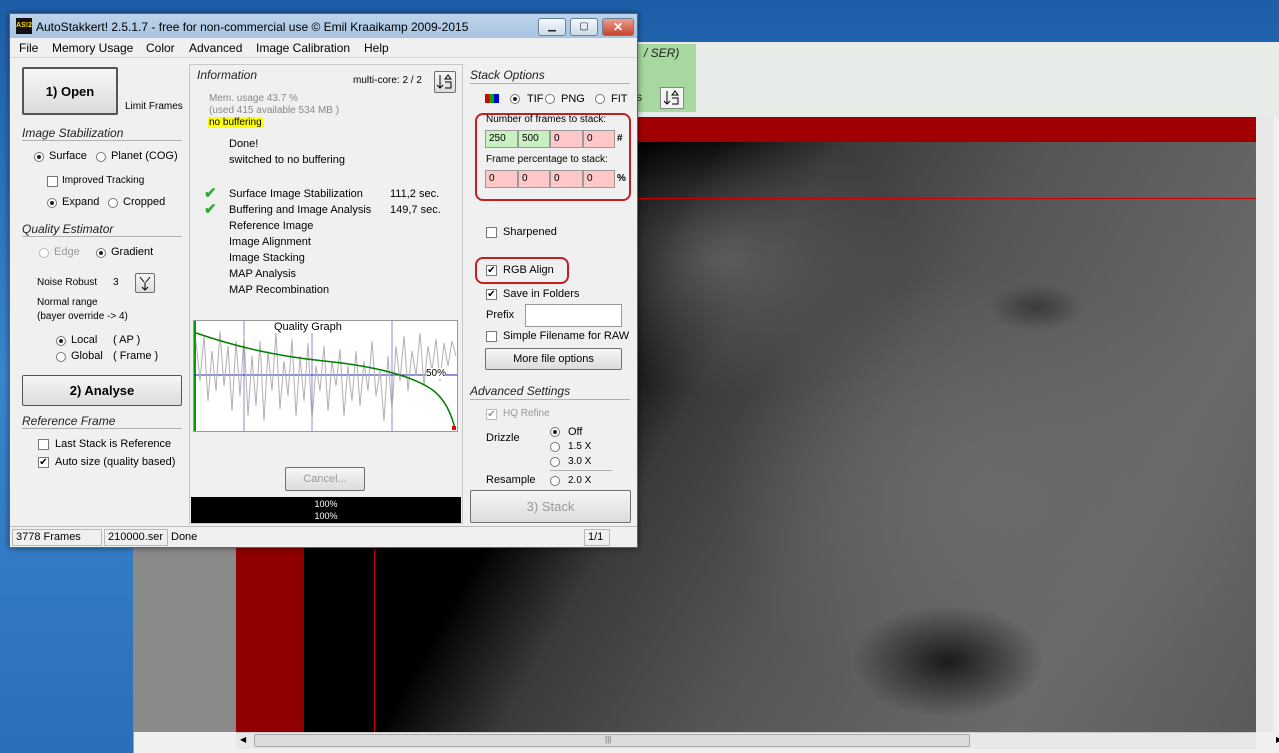 The height and width of the screenshot is (753, 1279). What do you see at coordinates (599, 179) in the screenshot?
I see `percentage-input-4: 0` at bounding box center [599, 179].